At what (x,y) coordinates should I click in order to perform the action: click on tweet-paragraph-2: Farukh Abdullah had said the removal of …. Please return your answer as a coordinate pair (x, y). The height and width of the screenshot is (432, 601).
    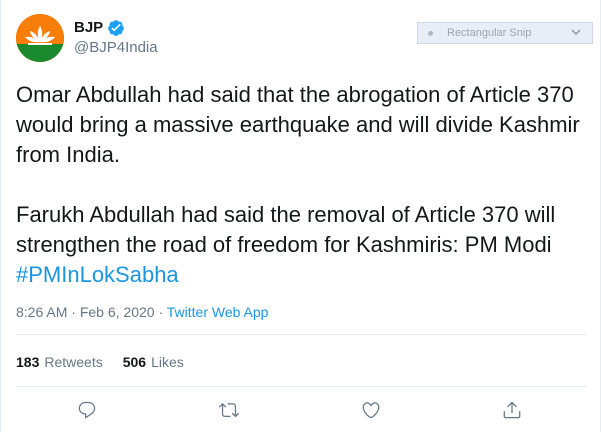
    Looking at the image, I should click on (286, 229).